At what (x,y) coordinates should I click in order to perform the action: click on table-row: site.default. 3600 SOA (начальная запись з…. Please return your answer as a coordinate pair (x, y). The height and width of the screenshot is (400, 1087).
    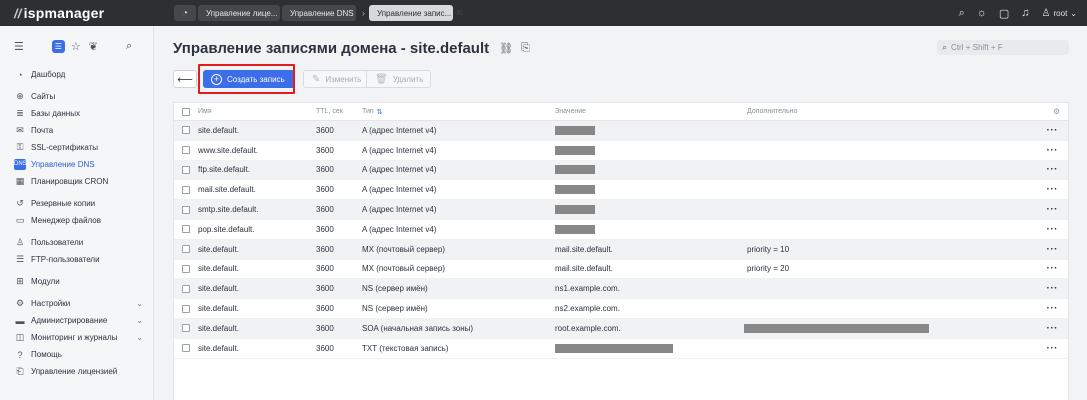
    Looking at the image, I should click on (621, 328).